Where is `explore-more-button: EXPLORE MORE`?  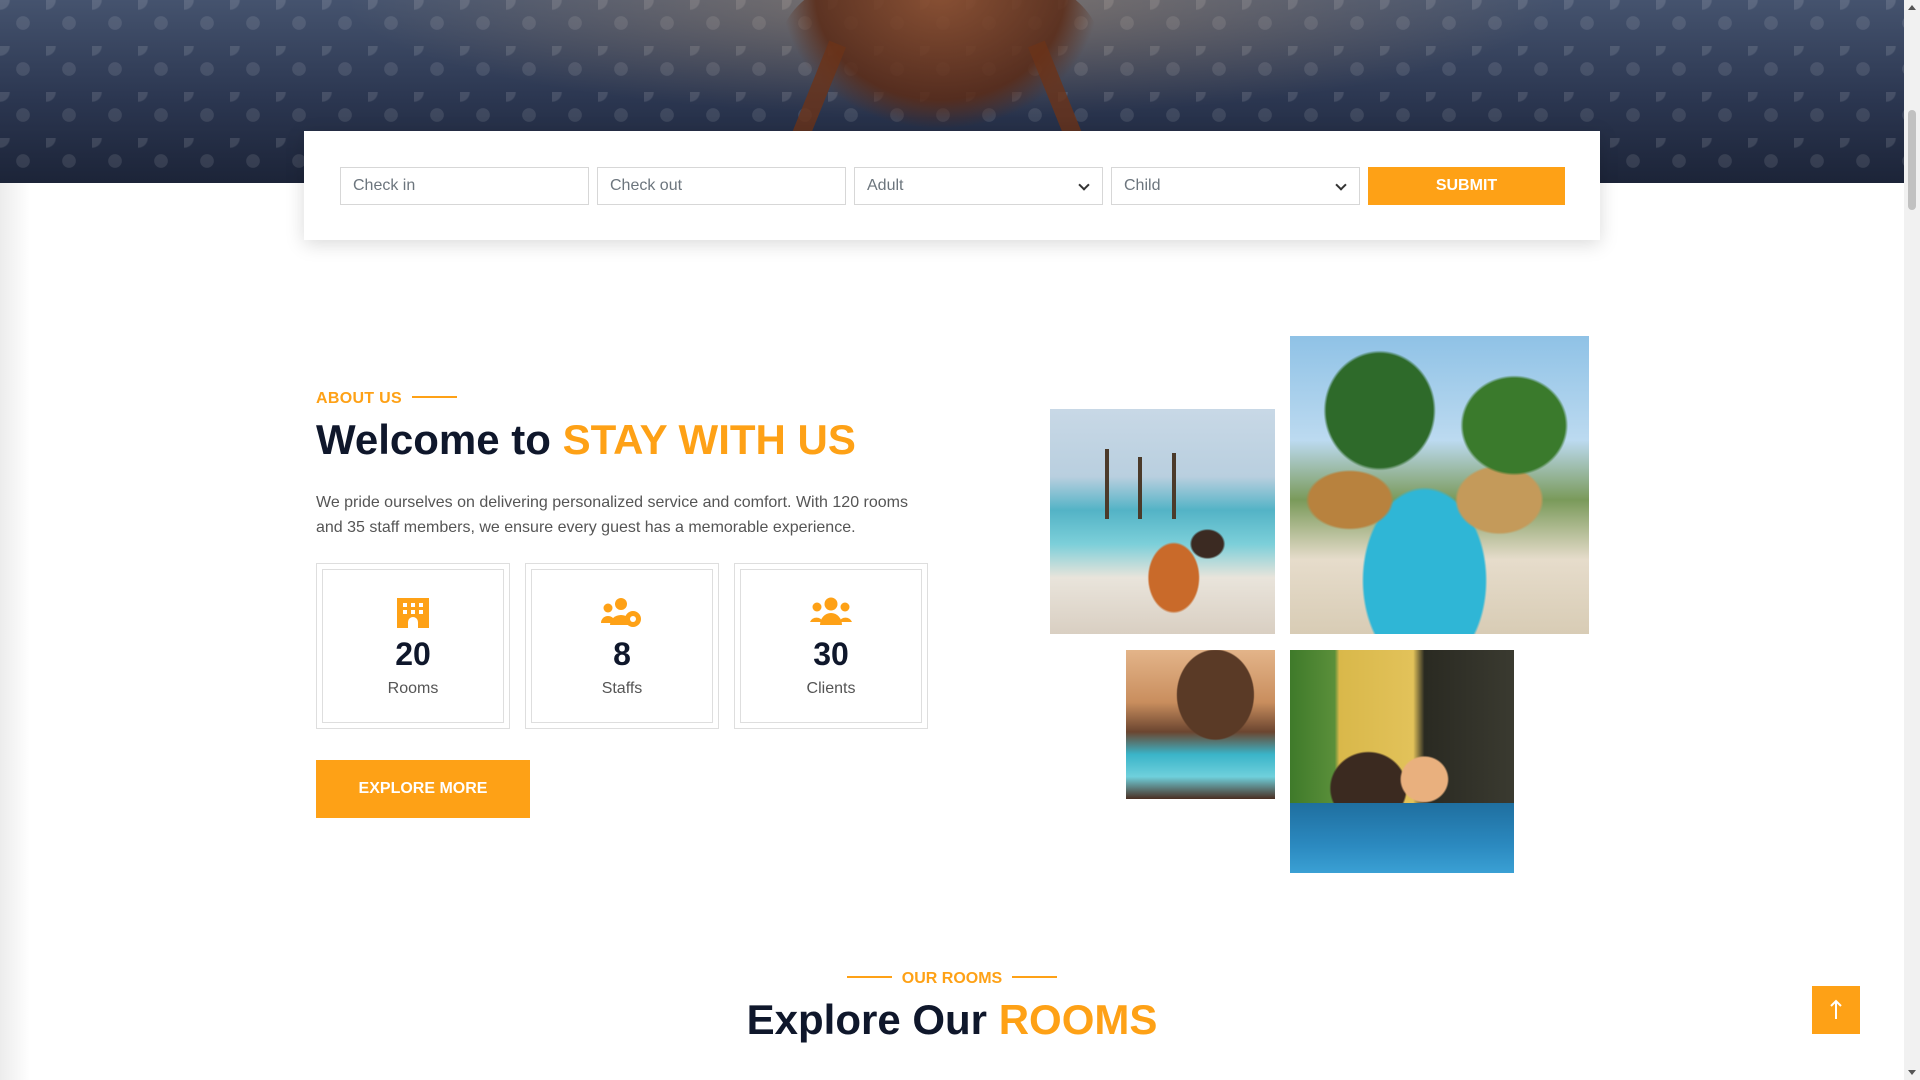
explore-more-button: EXPLORE MORE is located at coordinates (423, 789).